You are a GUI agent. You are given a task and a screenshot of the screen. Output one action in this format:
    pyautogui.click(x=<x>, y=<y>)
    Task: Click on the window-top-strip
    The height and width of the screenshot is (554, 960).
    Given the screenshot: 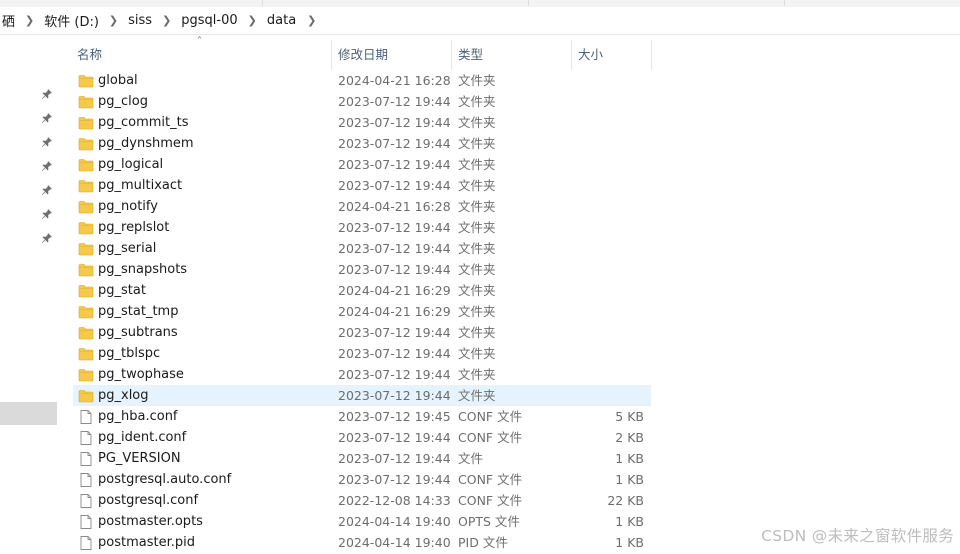 What is the action you would take?
    pyautogui.click(x=480, y=3)
    